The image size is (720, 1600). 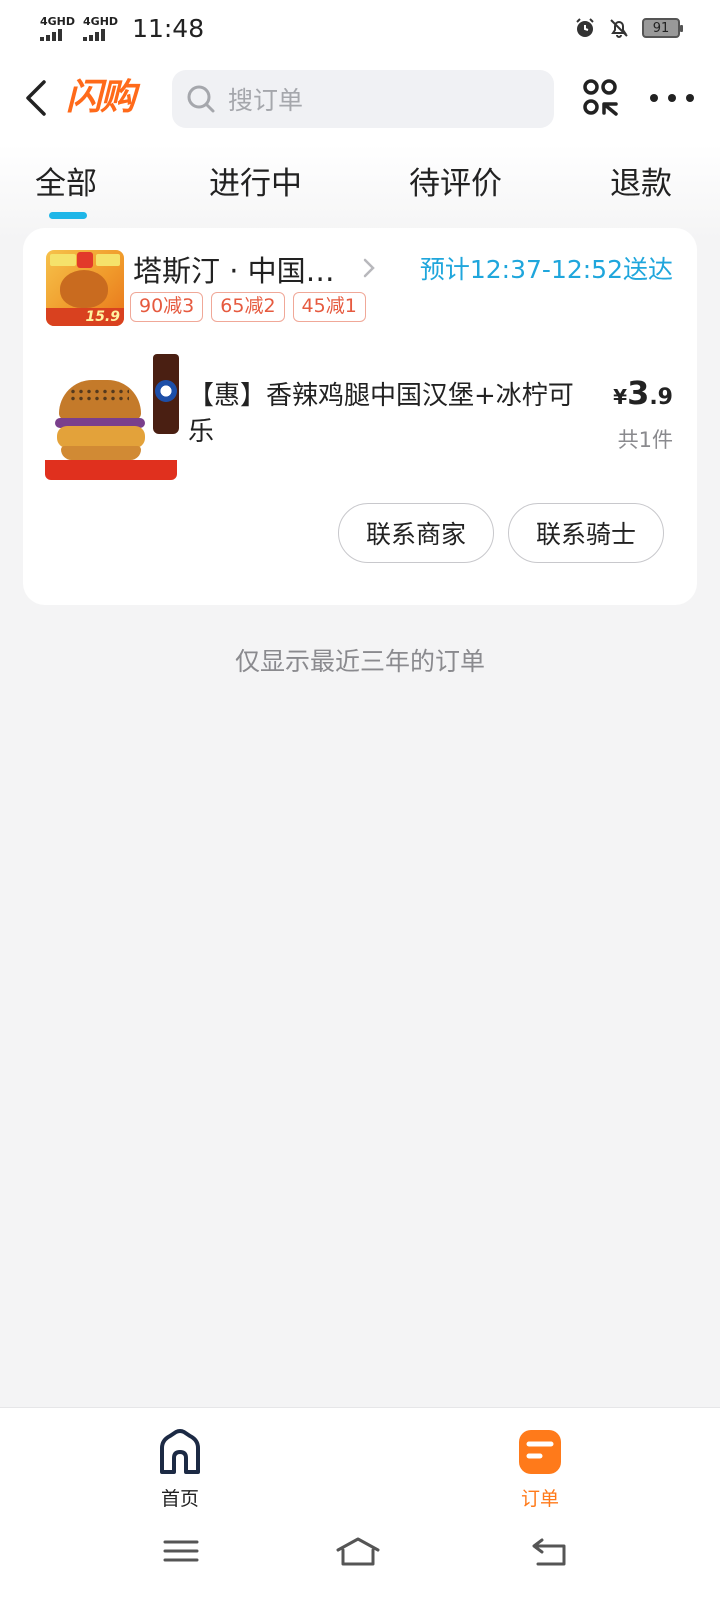 What do you see at coordinates (179, 1499) in the screenshot?
I see `nav-home-label: 首页` at bounding box center [179, 1499].